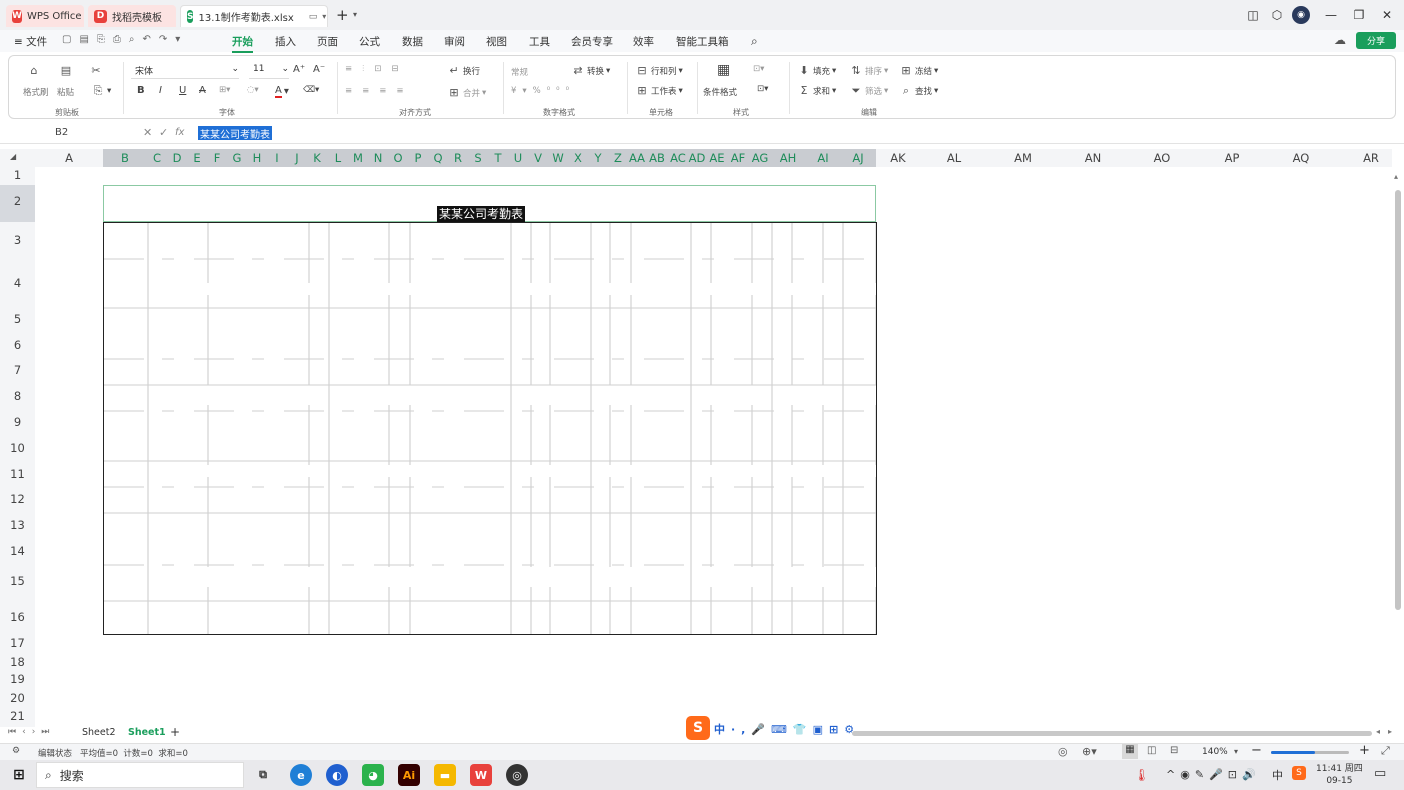  I want to click on sogou-ime-icon: S, so click(698, 728).